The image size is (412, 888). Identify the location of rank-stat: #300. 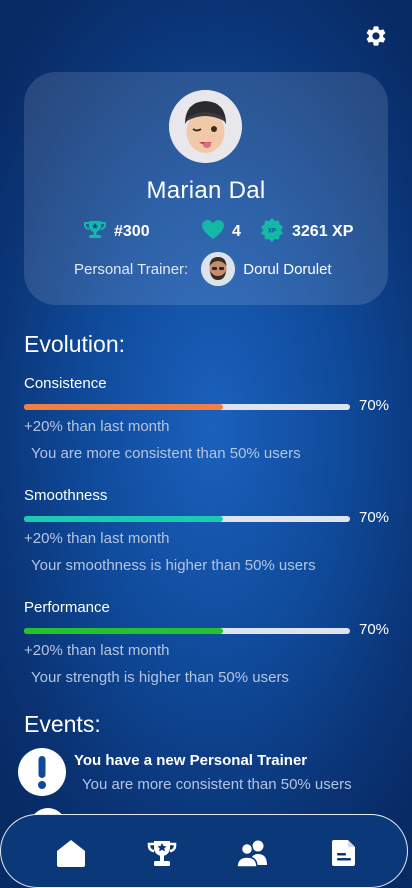
(143, 232).